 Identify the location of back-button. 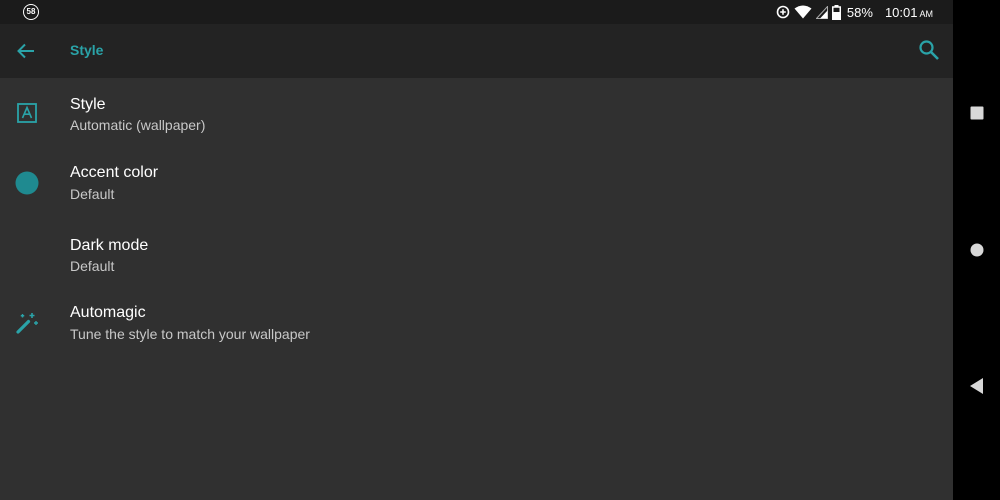
(26, 51).